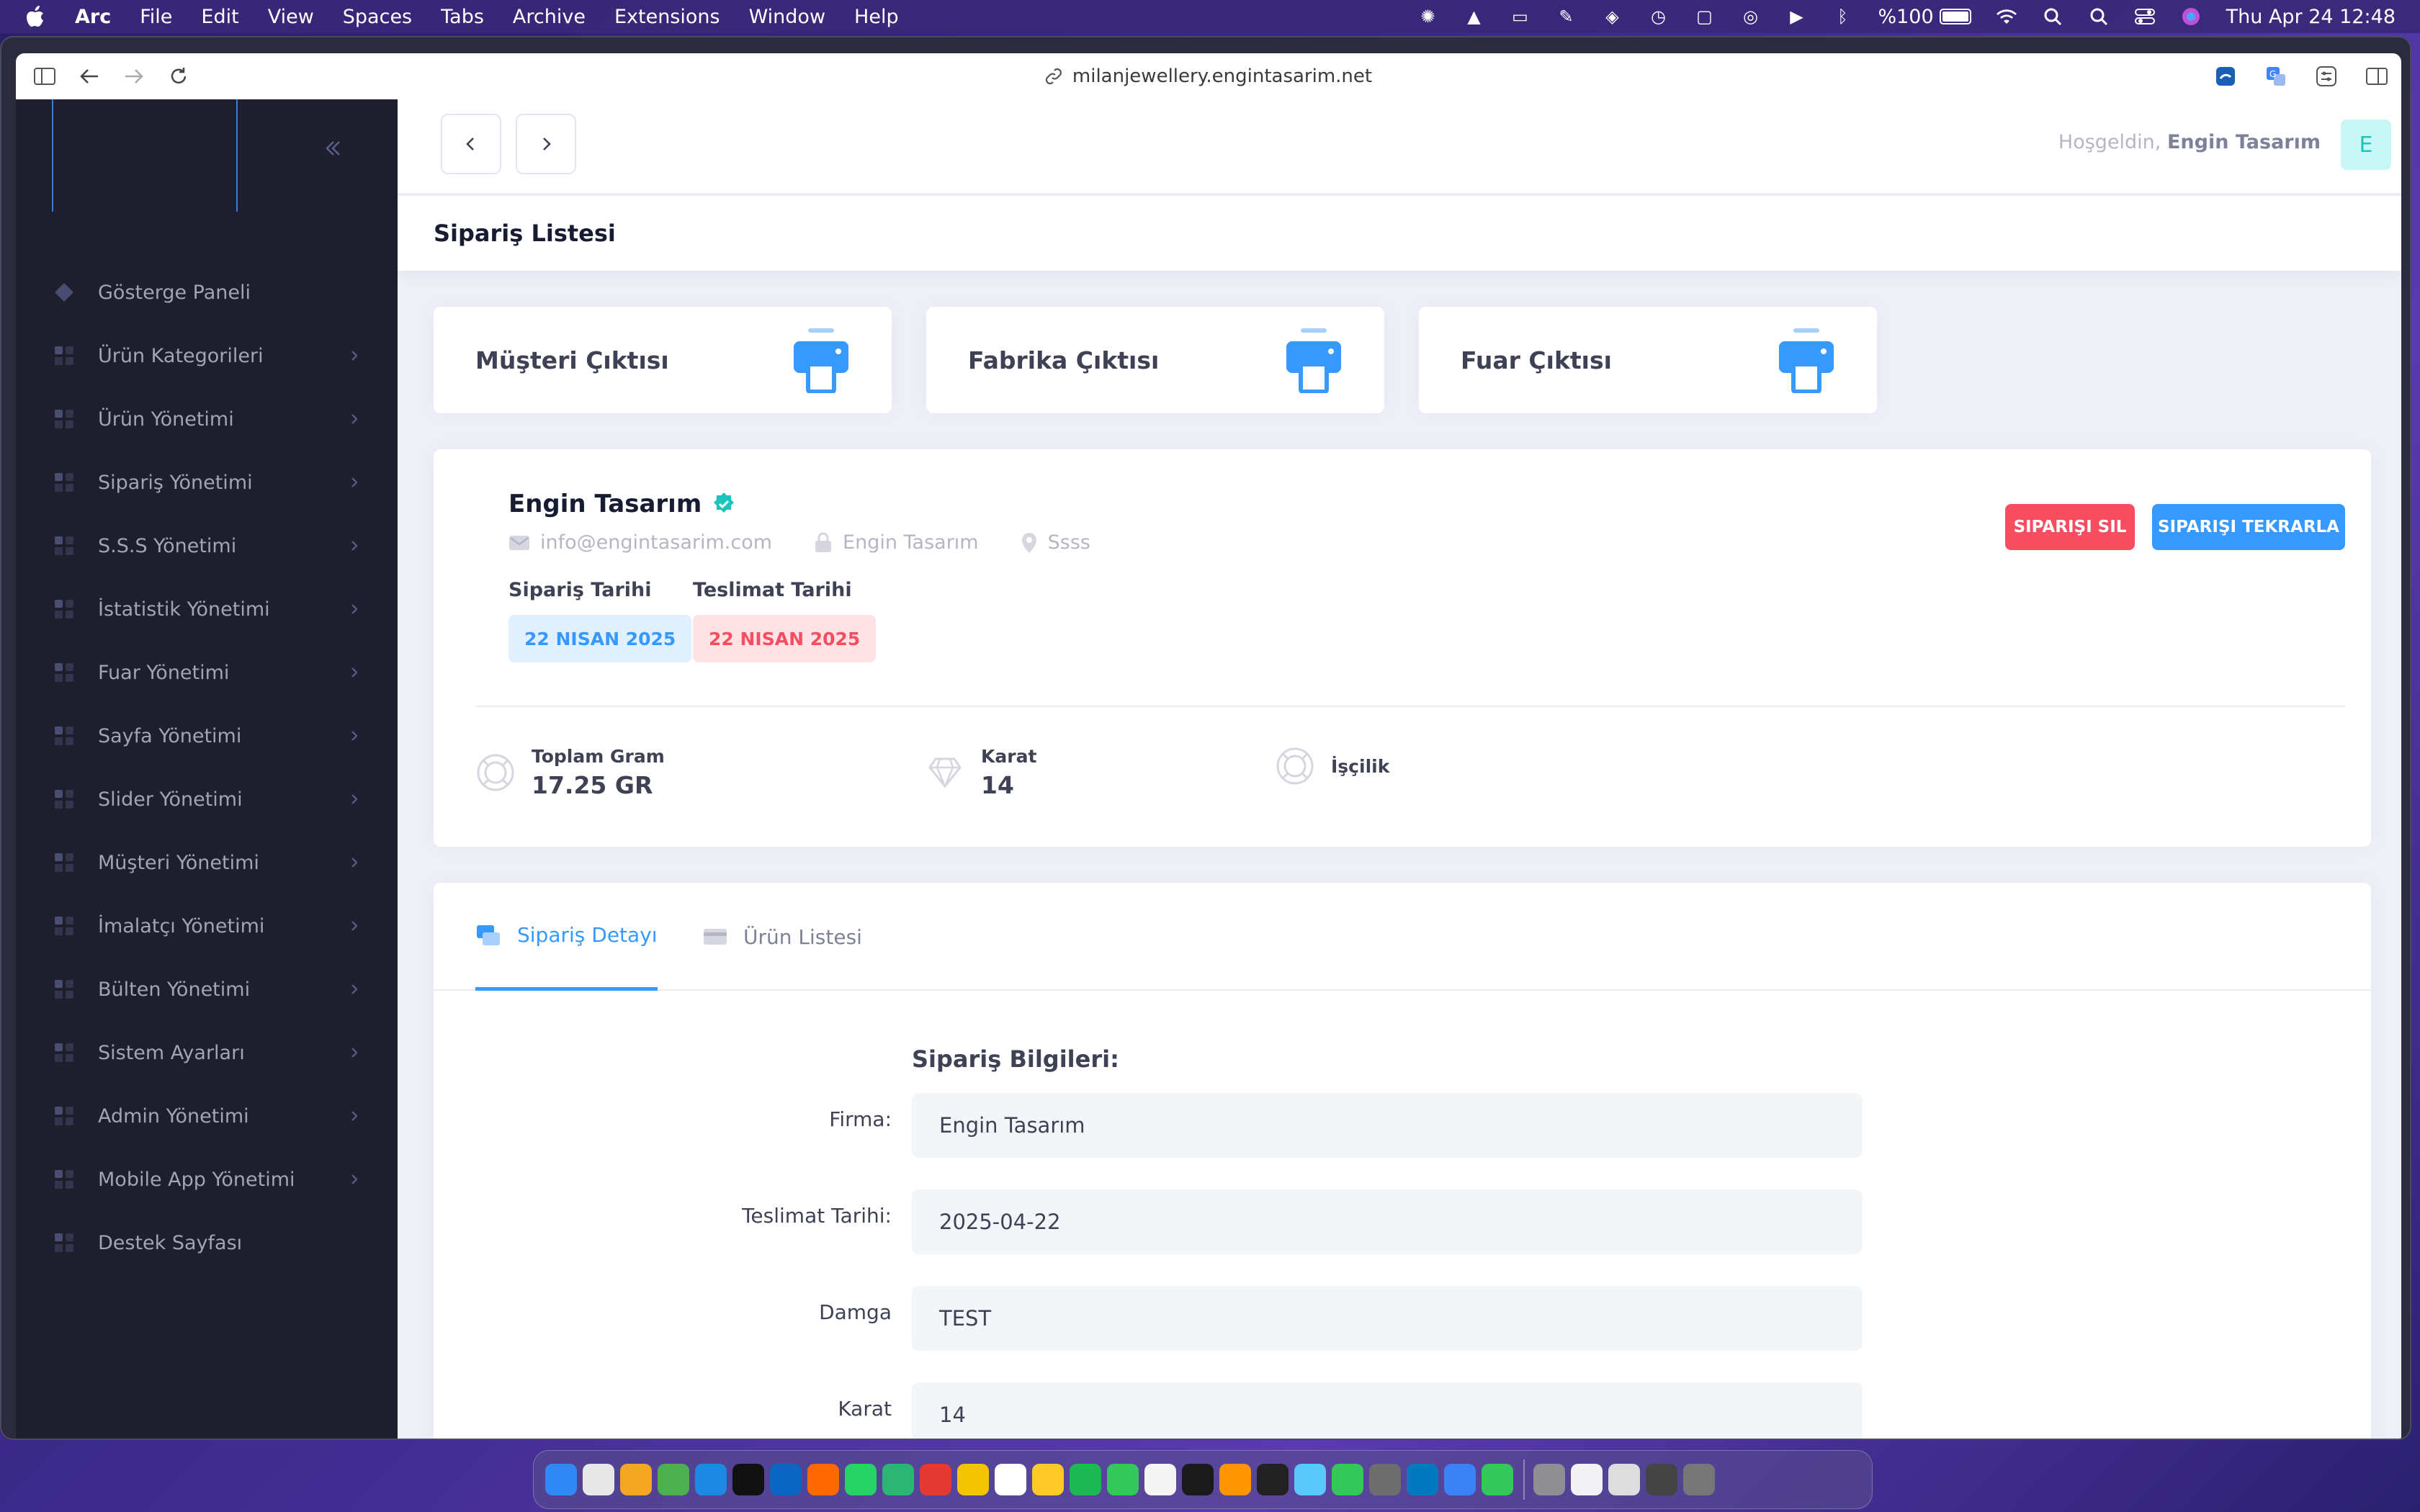 This screenshot has width=2420, height=1512. Describe the element at coordinates (207, 355) in the screenshot. I see `sidebar-item: Ürün Kategorileri` at that location.